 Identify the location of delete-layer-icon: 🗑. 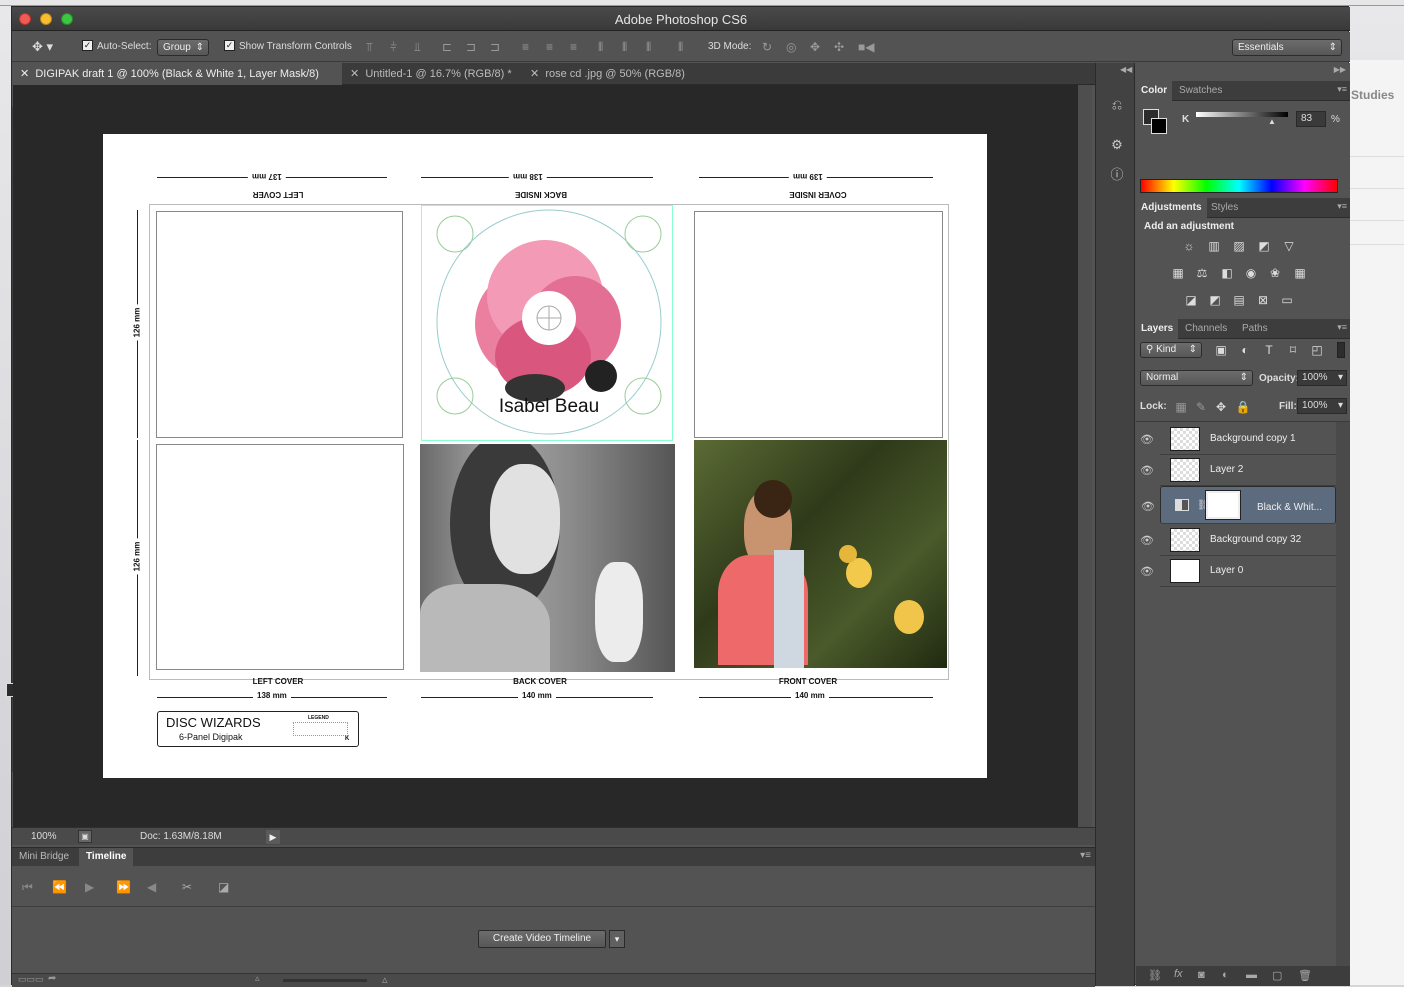
(1305, 975).